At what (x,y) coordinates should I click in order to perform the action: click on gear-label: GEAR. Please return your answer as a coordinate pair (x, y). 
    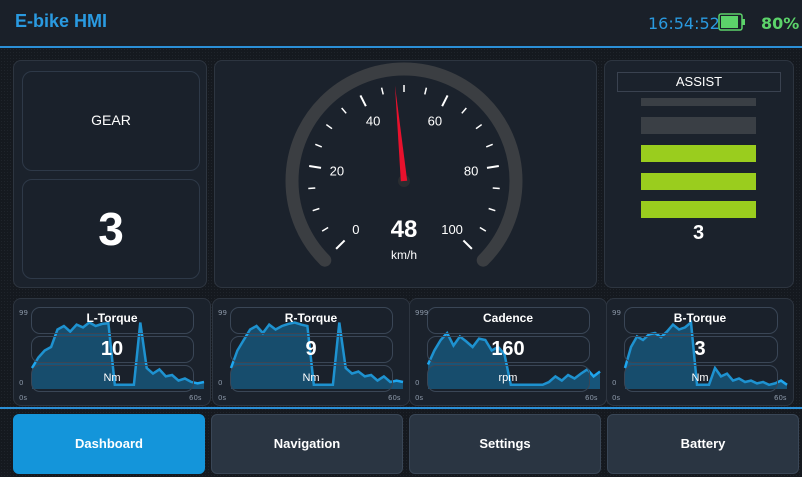
    Looking at the image, I should click on (111, 120).